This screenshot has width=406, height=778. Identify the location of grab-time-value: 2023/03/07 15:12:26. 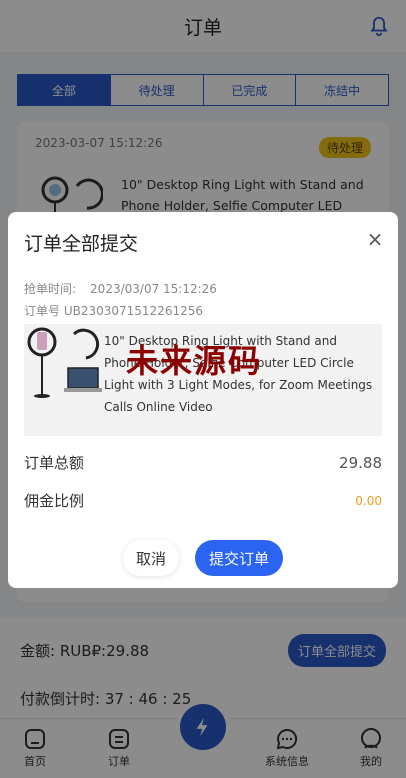
(153, 289).